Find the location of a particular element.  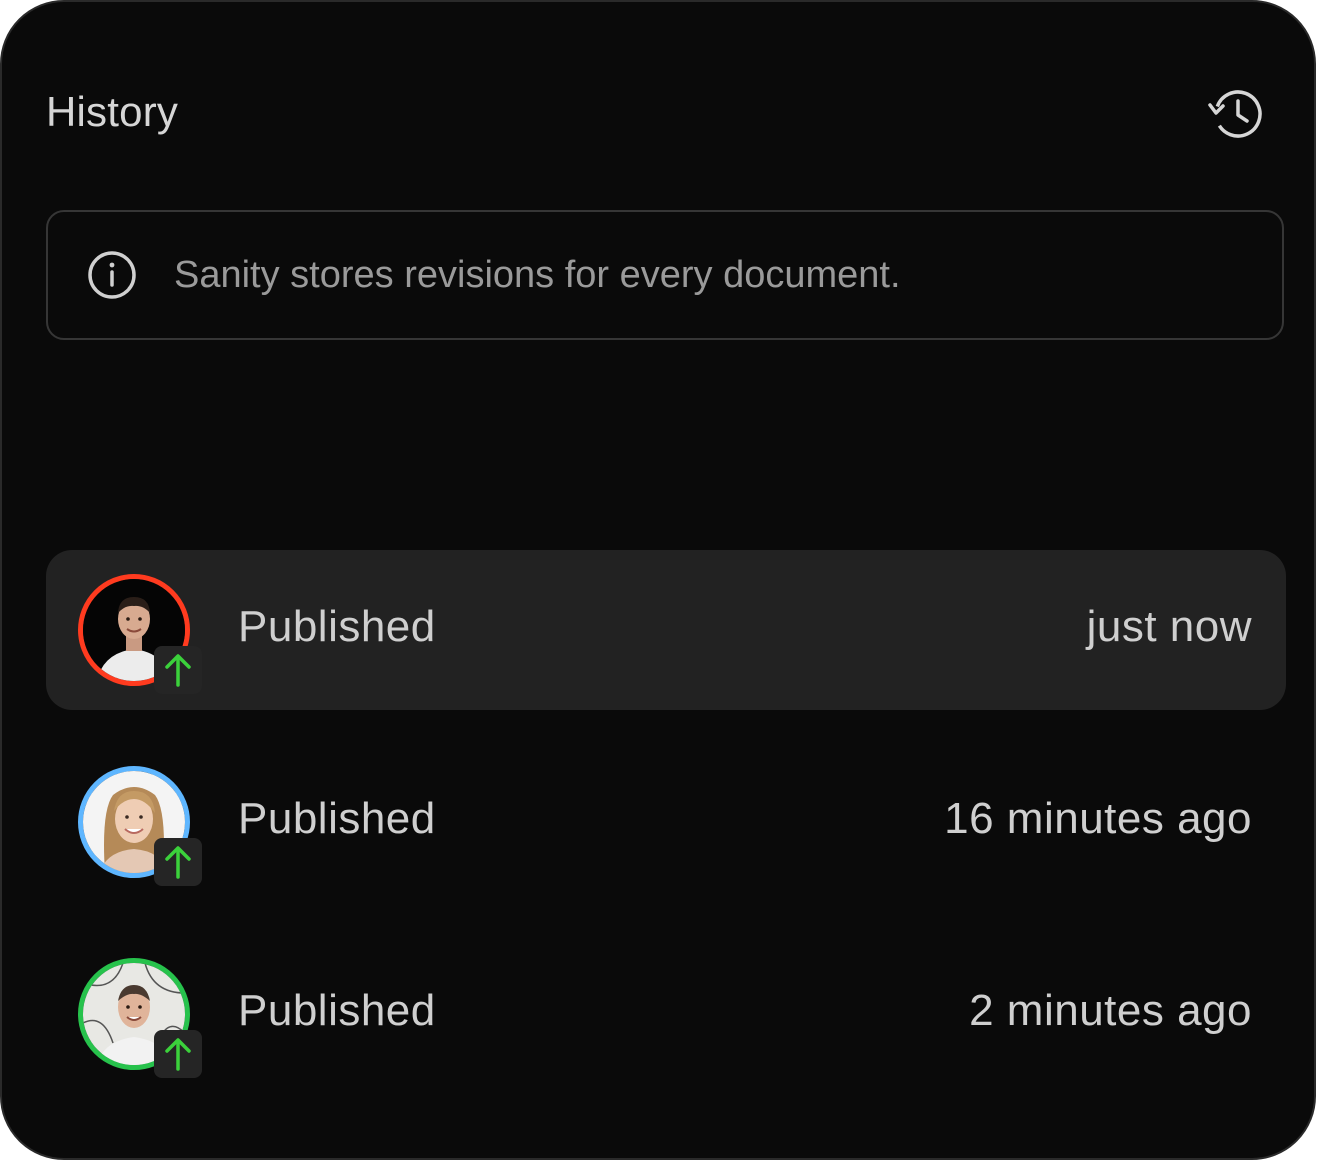

history-clock-icon is located at coordinates (1235, 114).